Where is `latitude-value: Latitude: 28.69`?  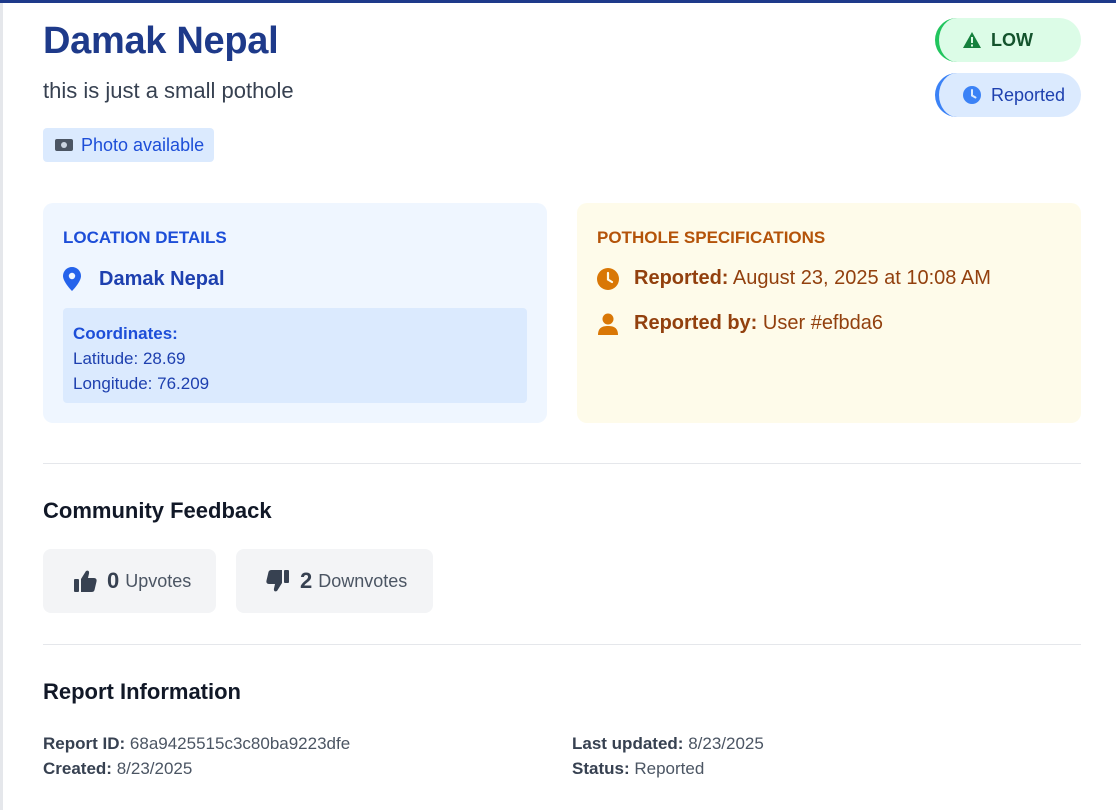 latitude-value: Latitude: 28.69 is located at coordinates (129, 358).